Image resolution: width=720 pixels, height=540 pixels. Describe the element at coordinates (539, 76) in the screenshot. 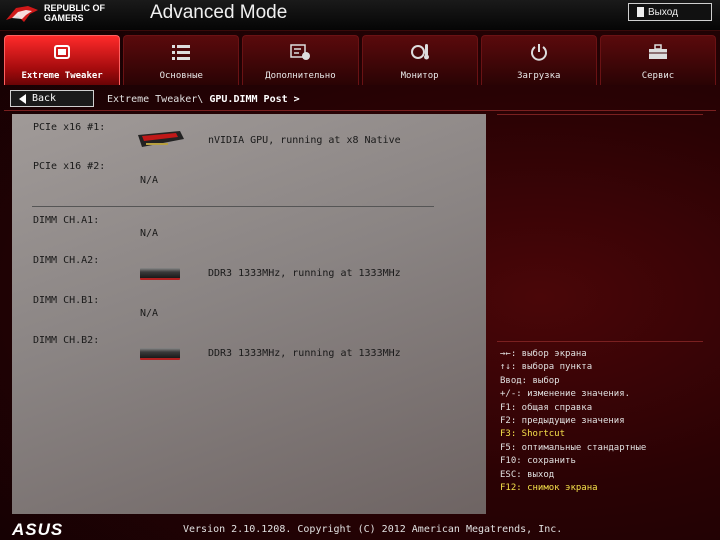

I see `tab-label: Загрузка` at that location.